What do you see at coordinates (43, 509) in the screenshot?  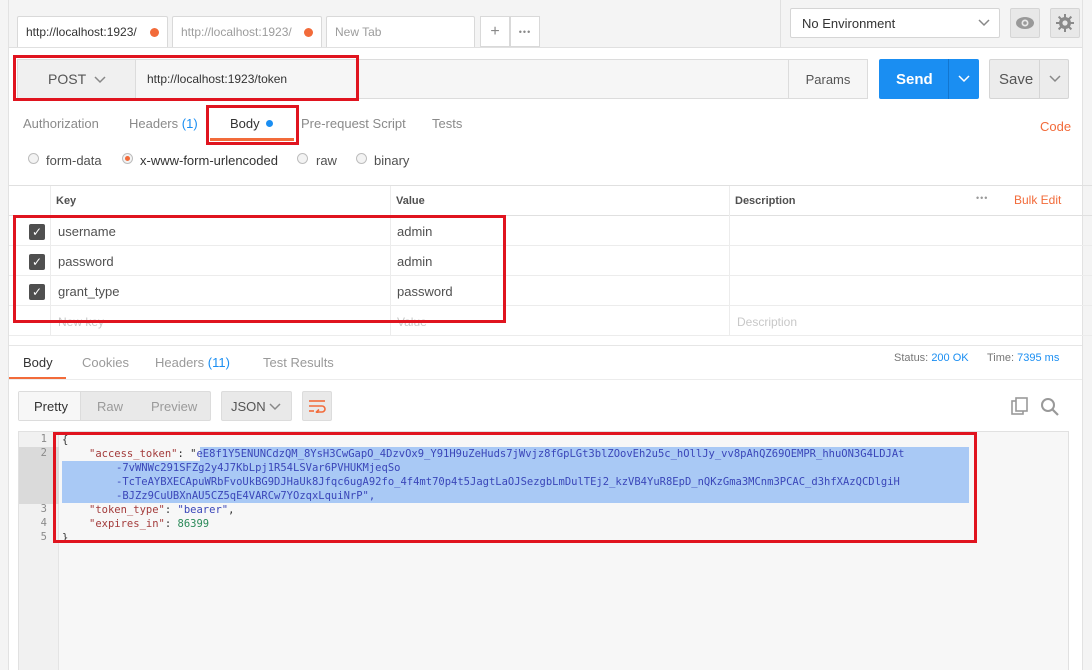 I see `line-number: 3` at bounding box center [43, 509].